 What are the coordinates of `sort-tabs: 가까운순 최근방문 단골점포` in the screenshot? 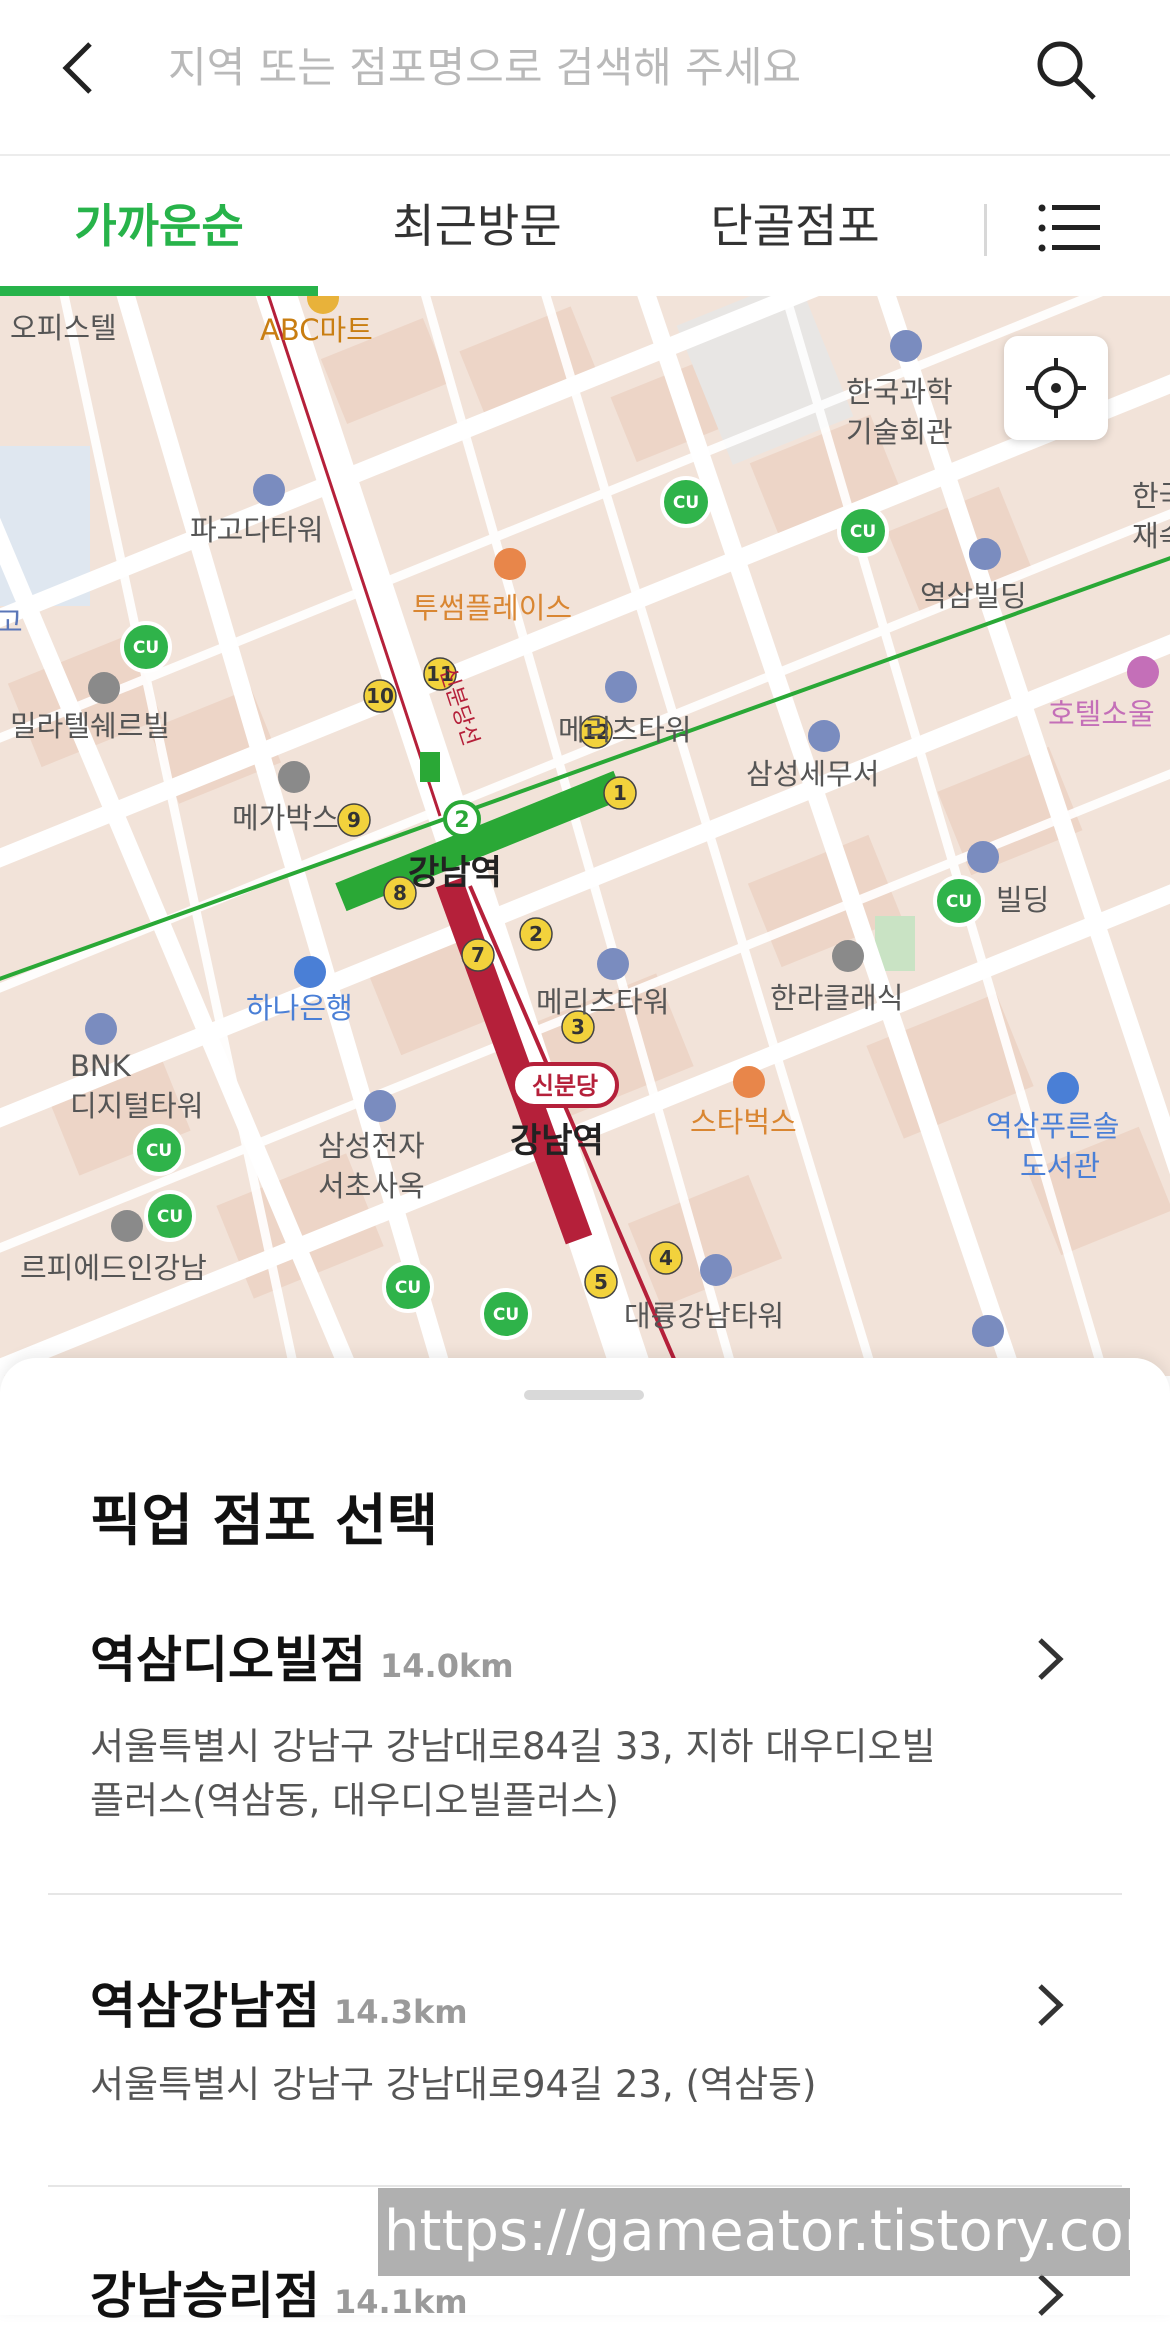 It's located at (585, 226).